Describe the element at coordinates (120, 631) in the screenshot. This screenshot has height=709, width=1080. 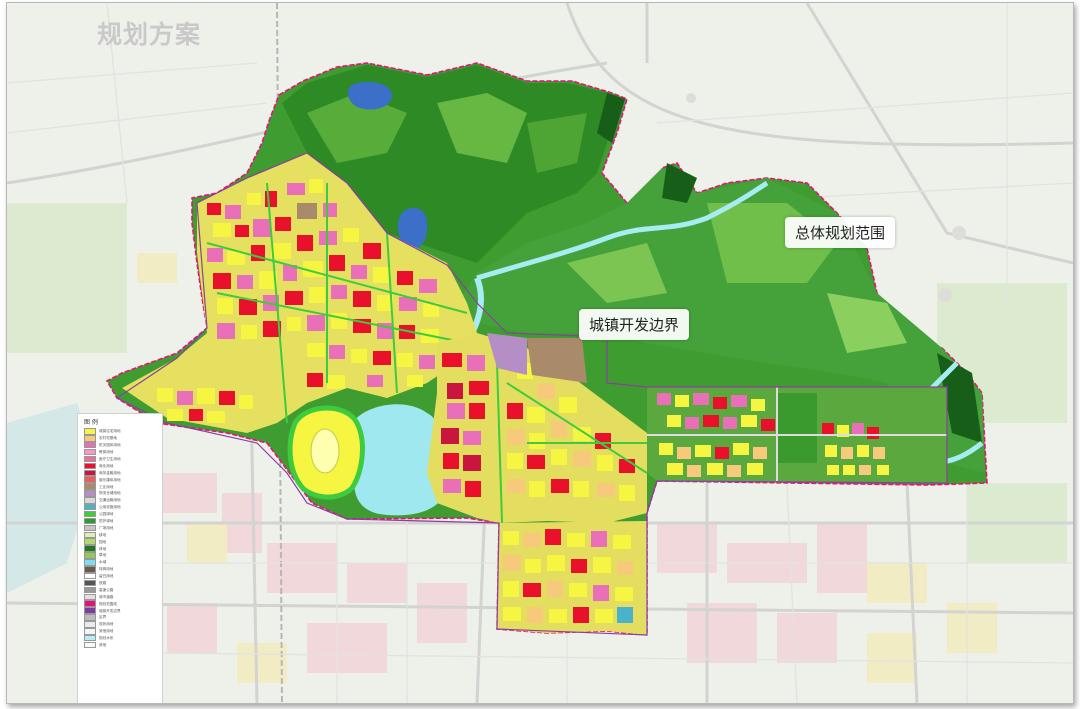
I see `legend-item: 其他用地` at that location.